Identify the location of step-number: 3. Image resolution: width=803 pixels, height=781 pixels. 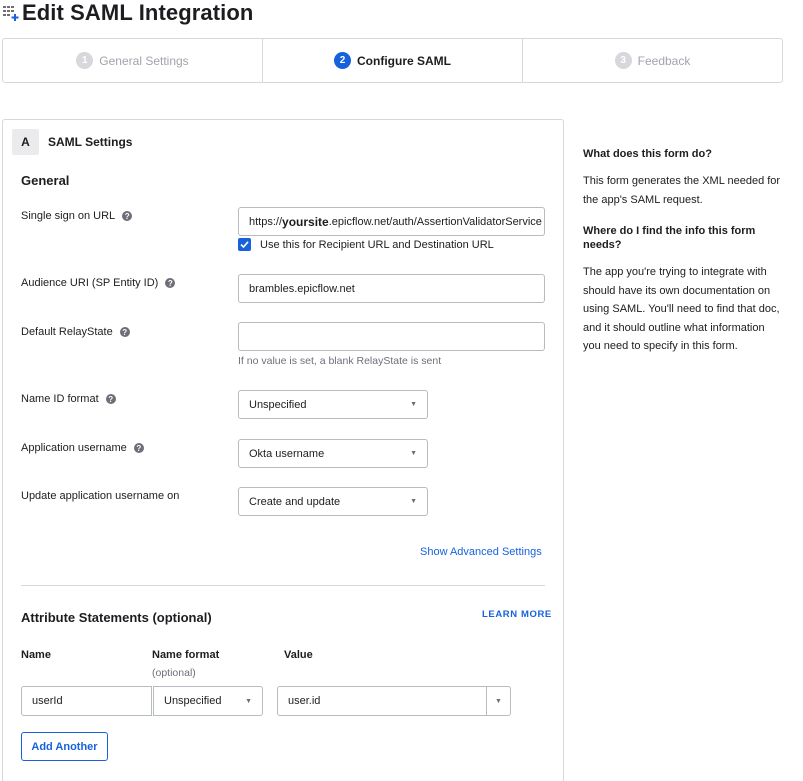
(623, 60).